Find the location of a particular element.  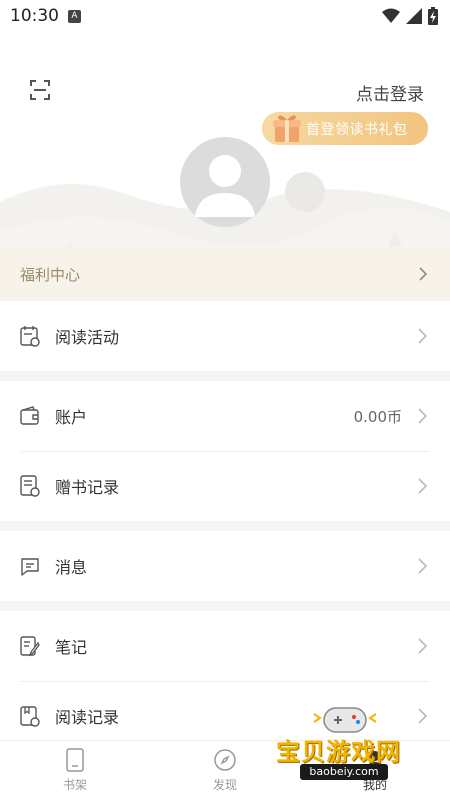

menu-label-messages: 消息 is located at coordinates (71, 567).